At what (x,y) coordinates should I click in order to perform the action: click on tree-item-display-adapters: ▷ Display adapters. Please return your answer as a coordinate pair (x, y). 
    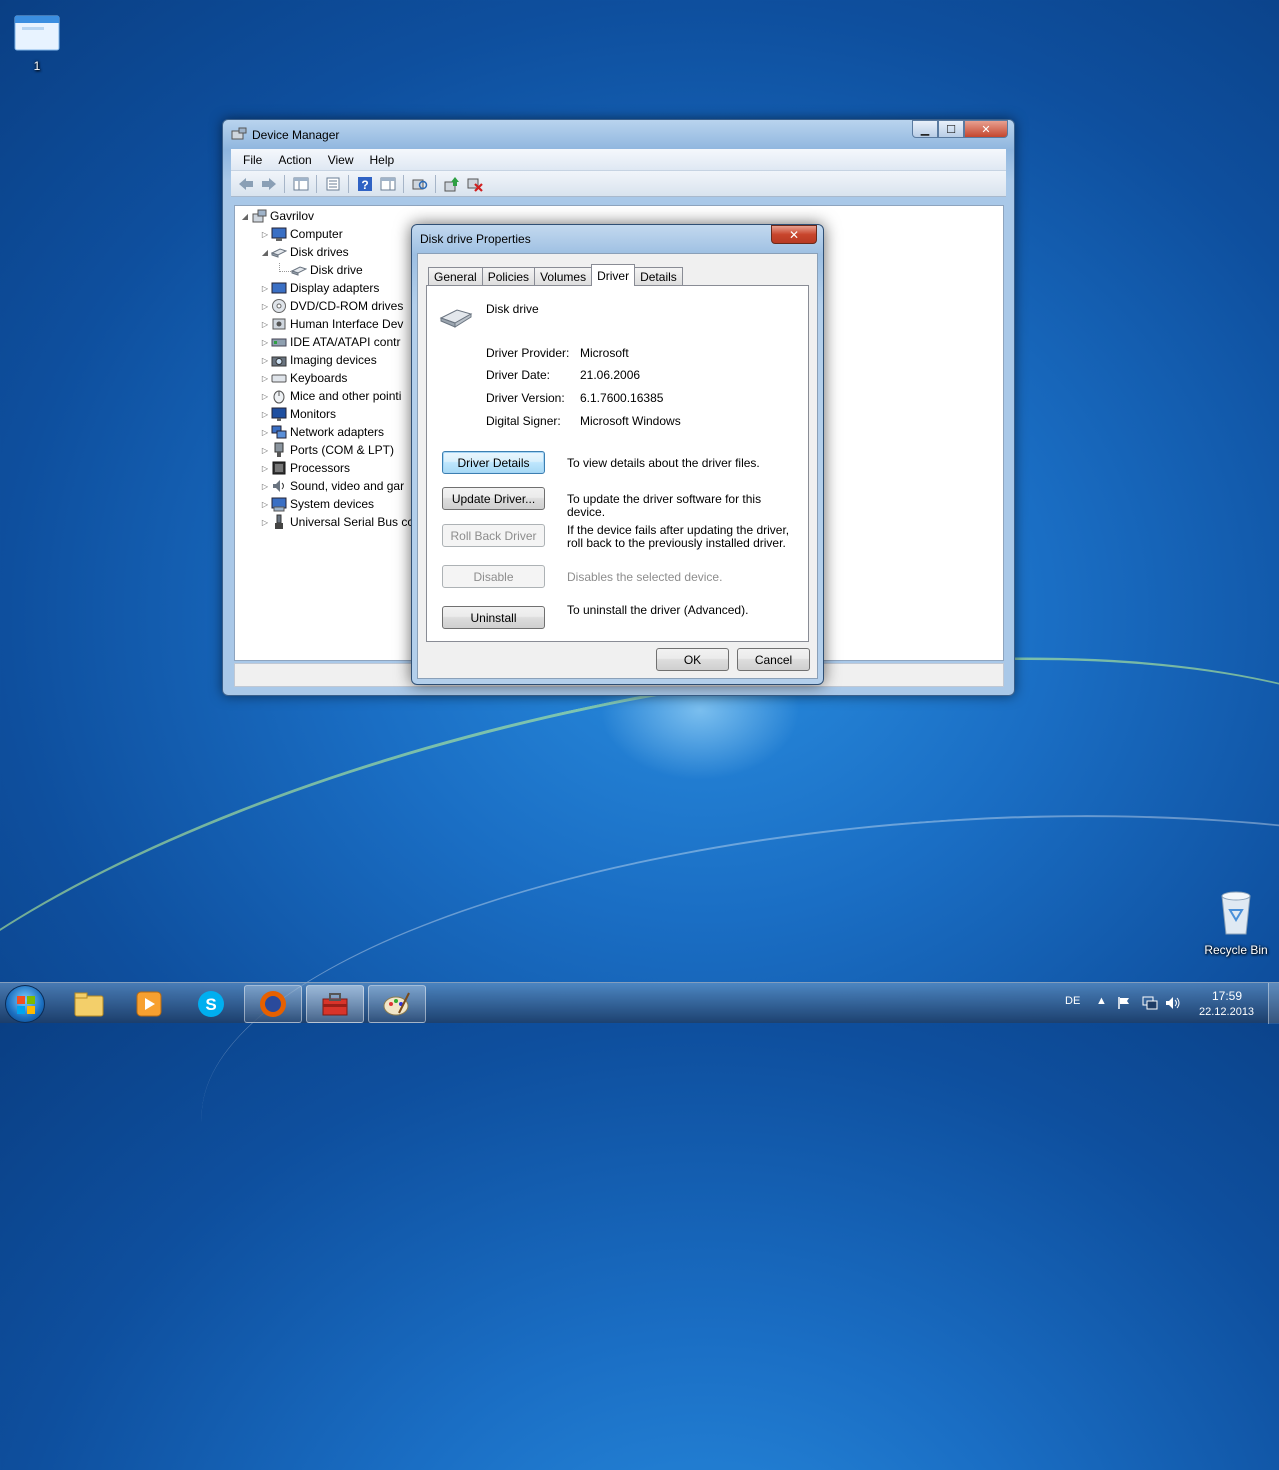
    Looking at the image, I should click on (319, 288).